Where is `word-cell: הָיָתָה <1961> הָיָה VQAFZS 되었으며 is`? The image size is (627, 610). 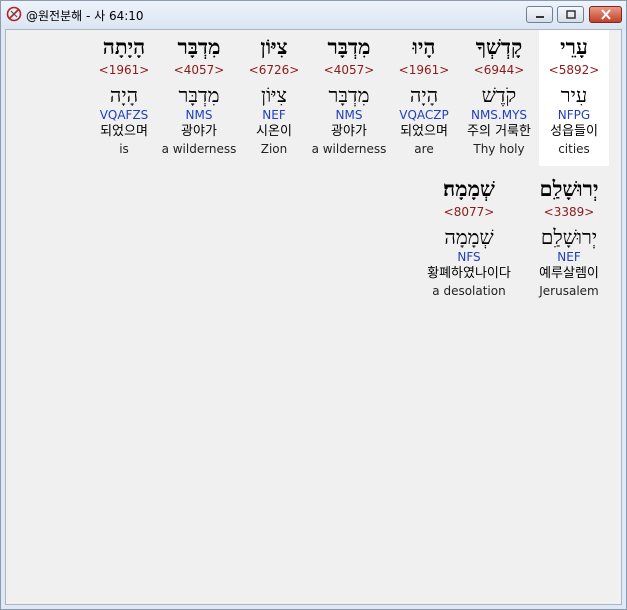 word-cell: הָיָתָה <1961> הָיָה VQAFZS 되었으며 is is located at coordinates (124, 98).